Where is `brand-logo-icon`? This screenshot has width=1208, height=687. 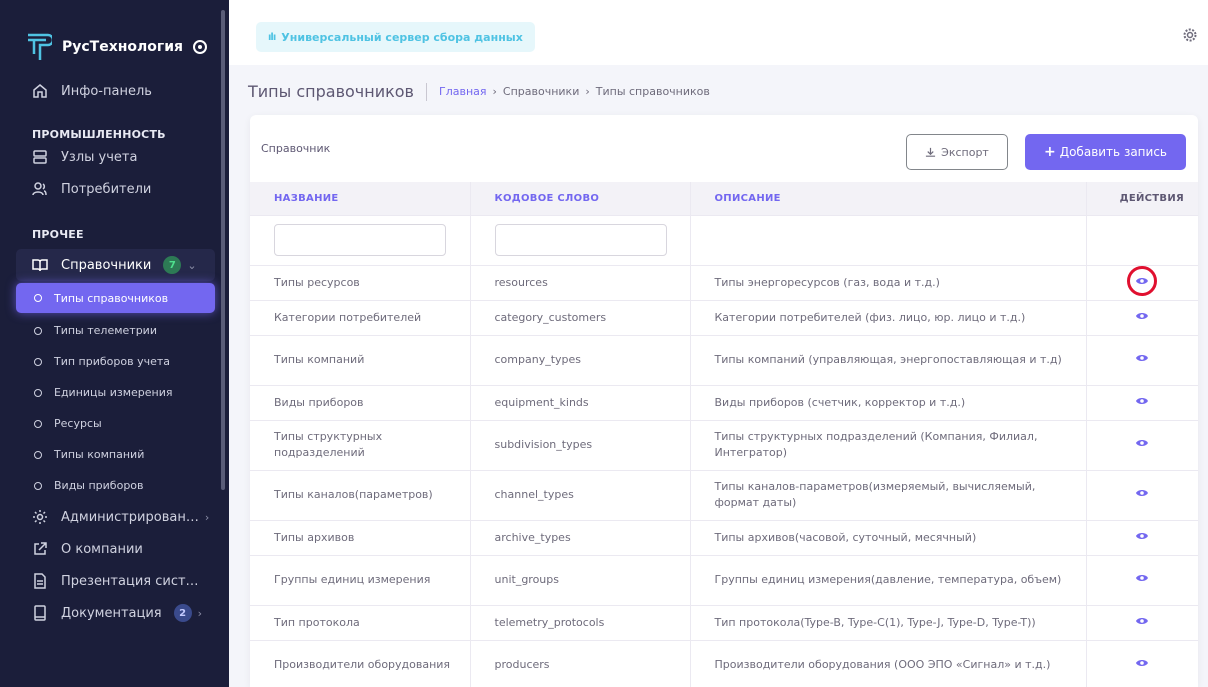
brand-logo-icon is located at coordinates (40, 46).